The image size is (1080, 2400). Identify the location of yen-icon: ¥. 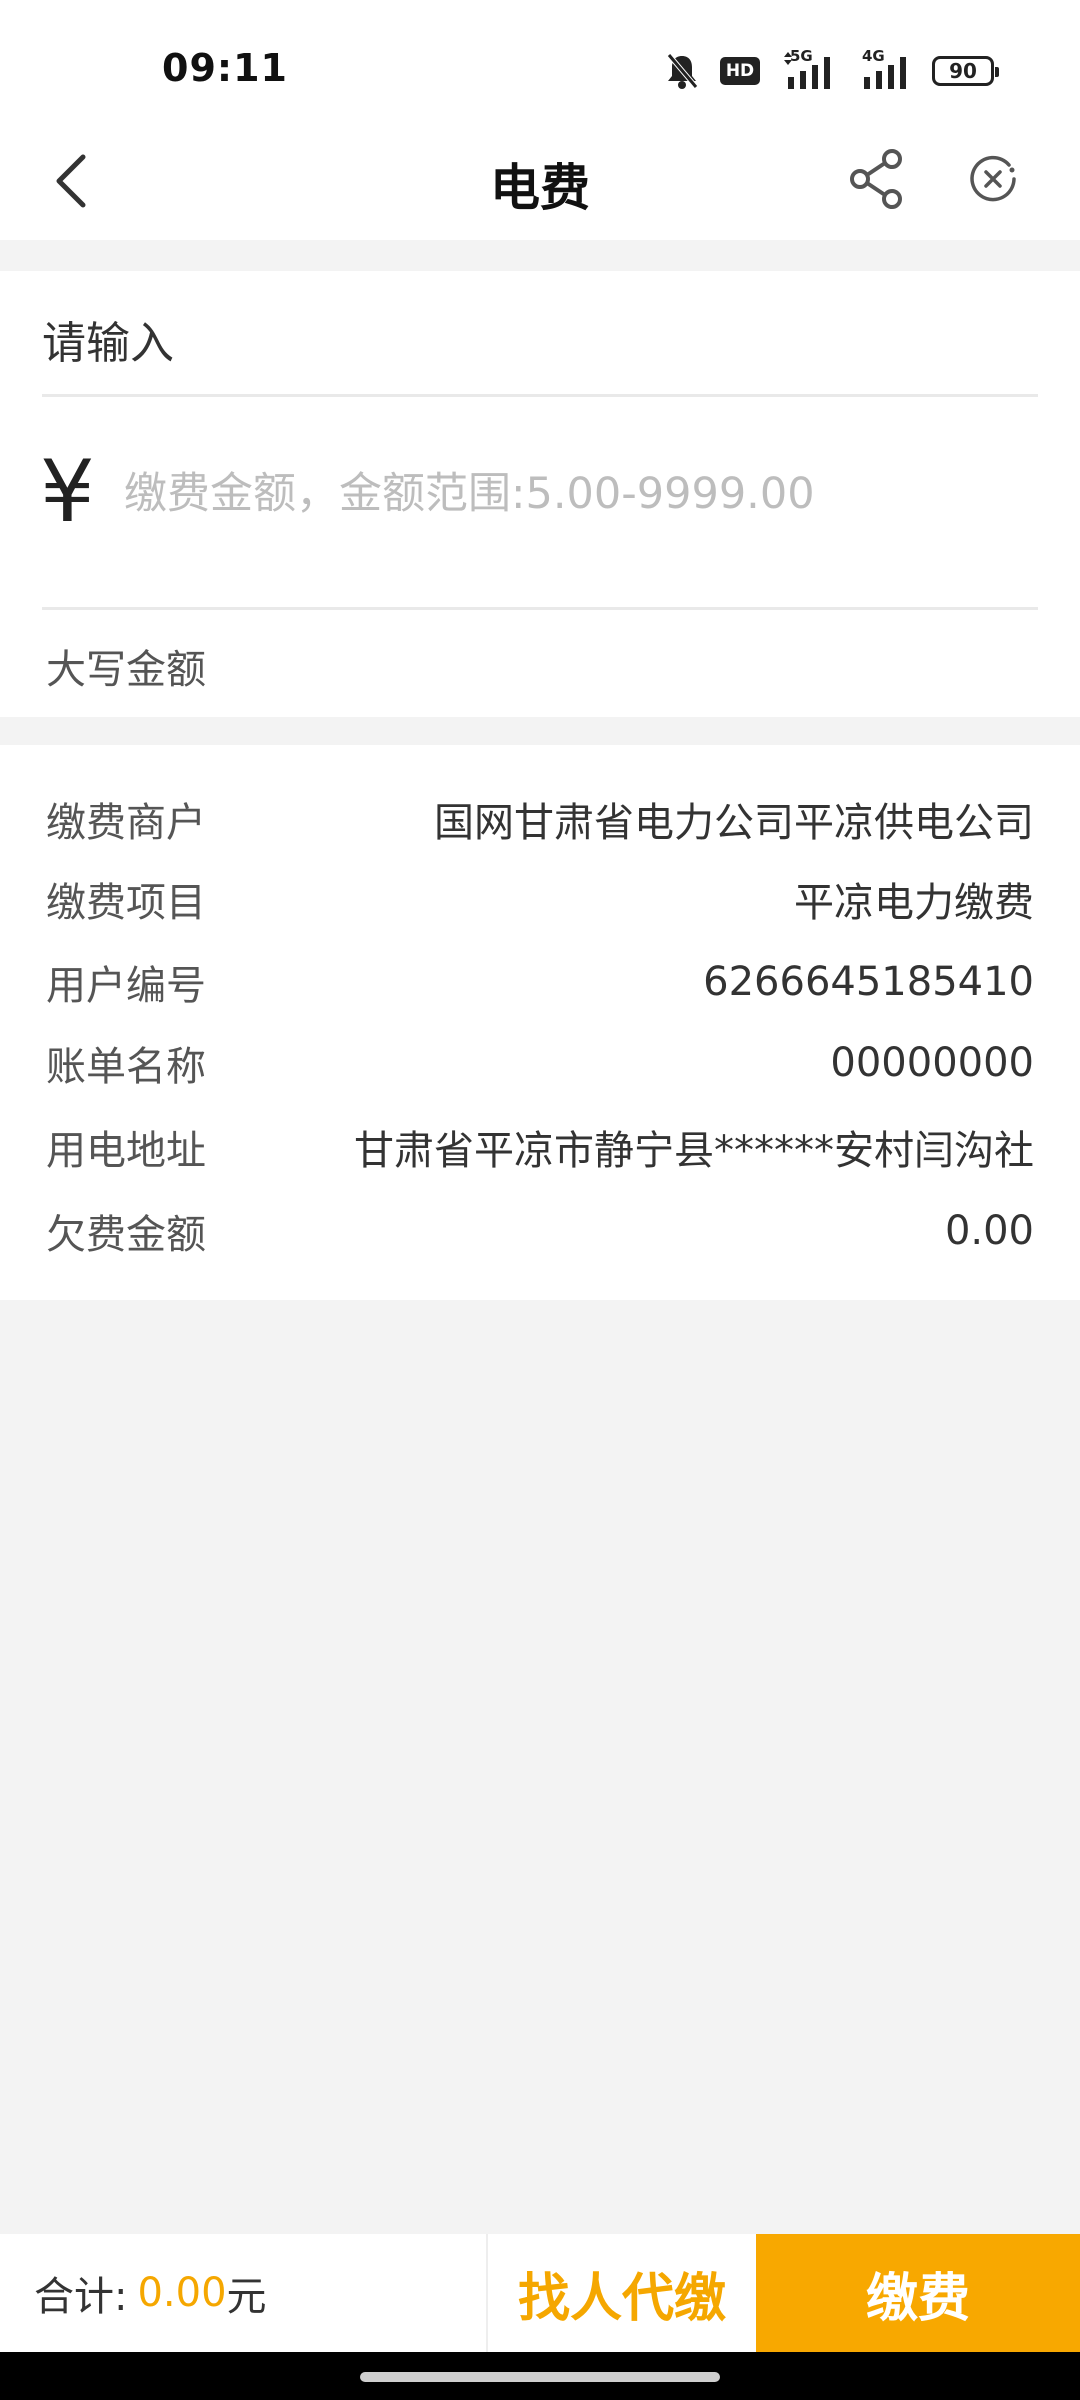
(67, 492).